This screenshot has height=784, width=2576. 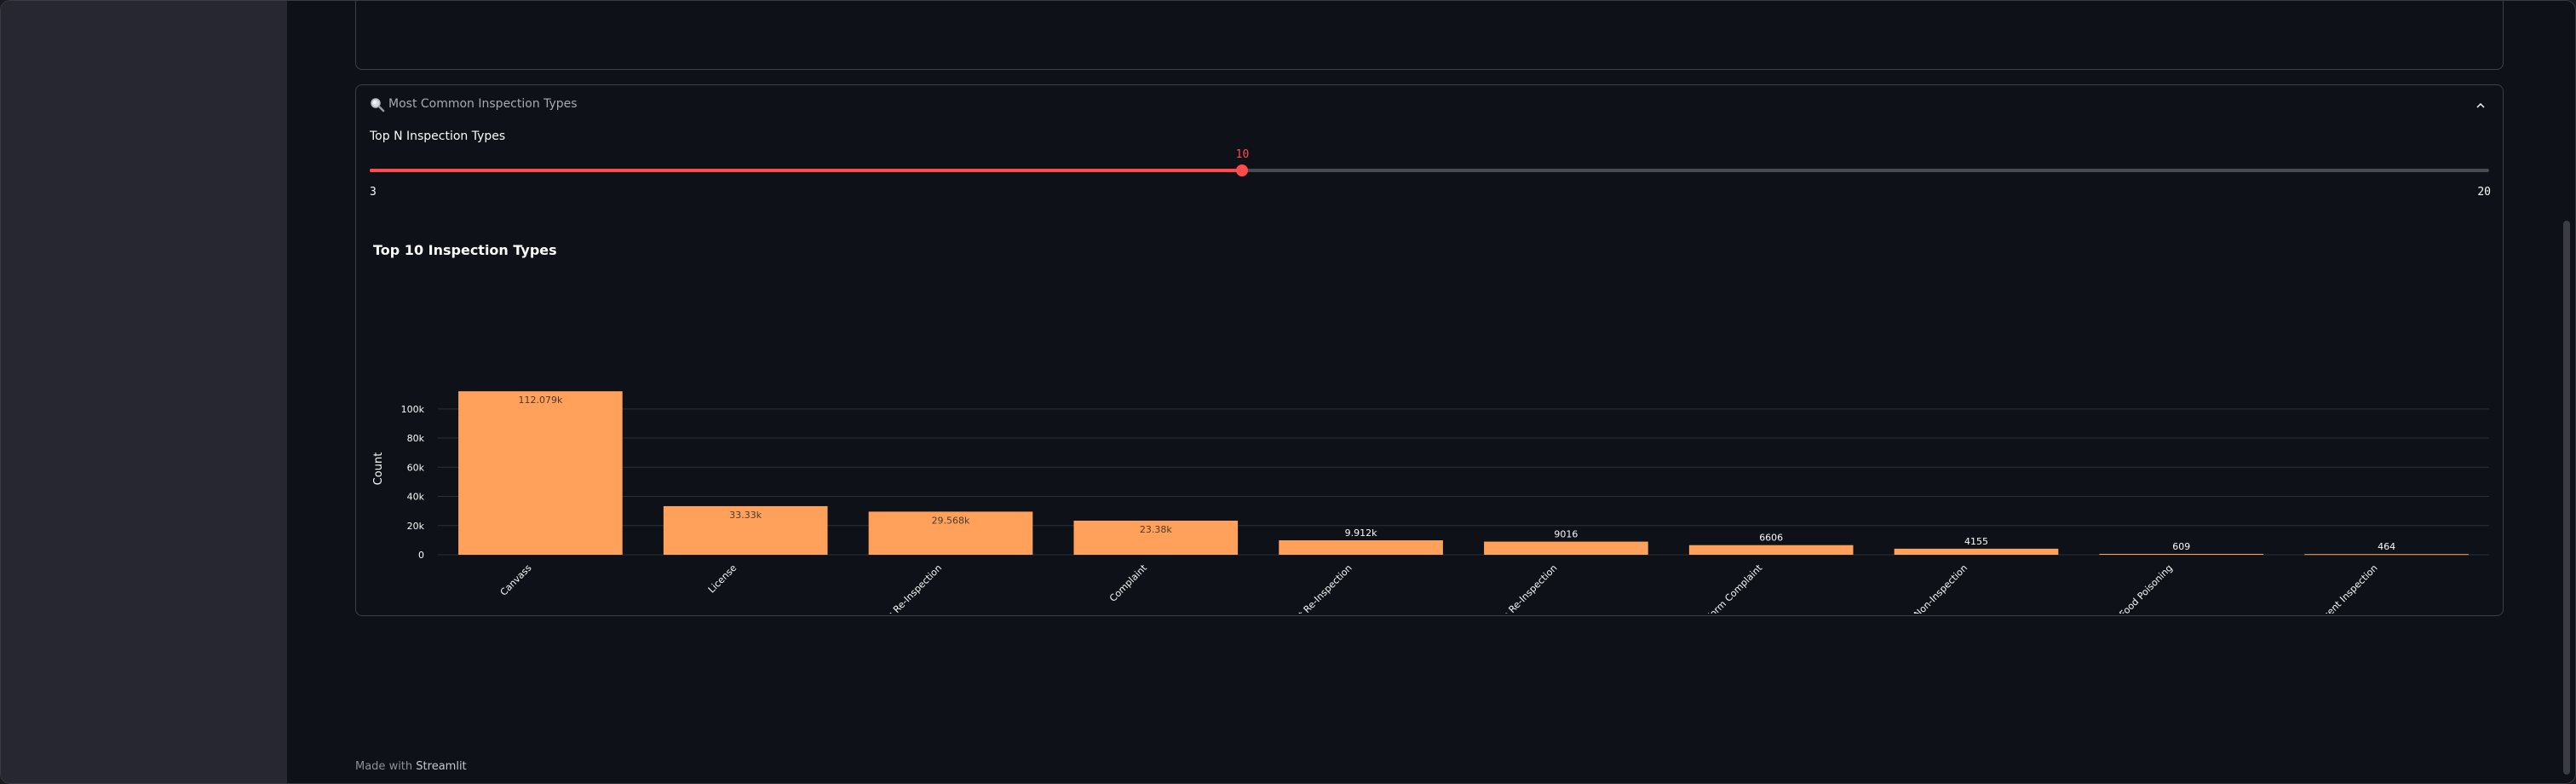 I want to click on bar-value-label: 6606, so click(x=1771, y=538).